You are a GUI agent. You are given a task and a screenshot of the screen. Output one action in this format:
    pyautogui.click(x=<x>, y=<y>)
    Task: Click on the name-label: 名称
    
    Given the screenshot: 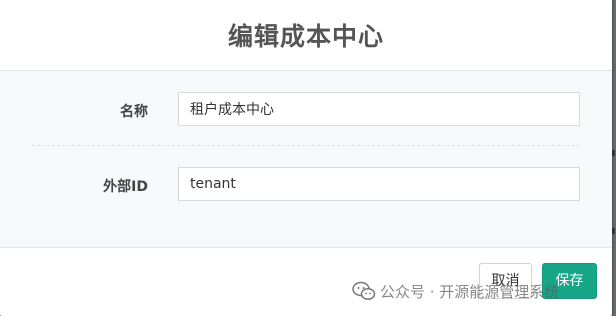 What is the action you would take?
    pyautogui.click(x=134, y=112)
    